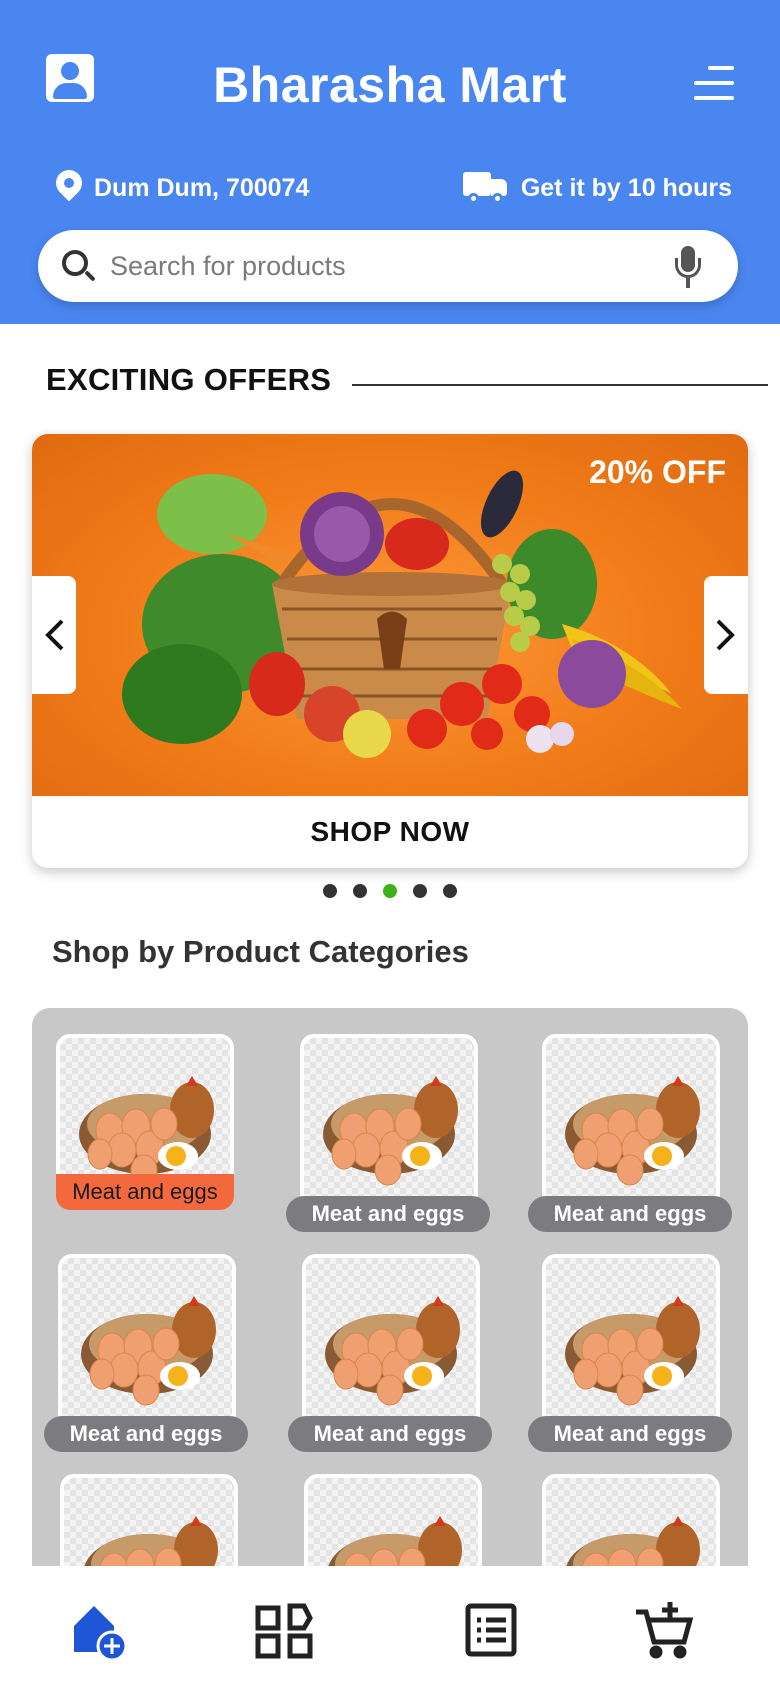 This screenshot has width=780, height=1688. I want to click on carousel-dots, so click(390, 892).